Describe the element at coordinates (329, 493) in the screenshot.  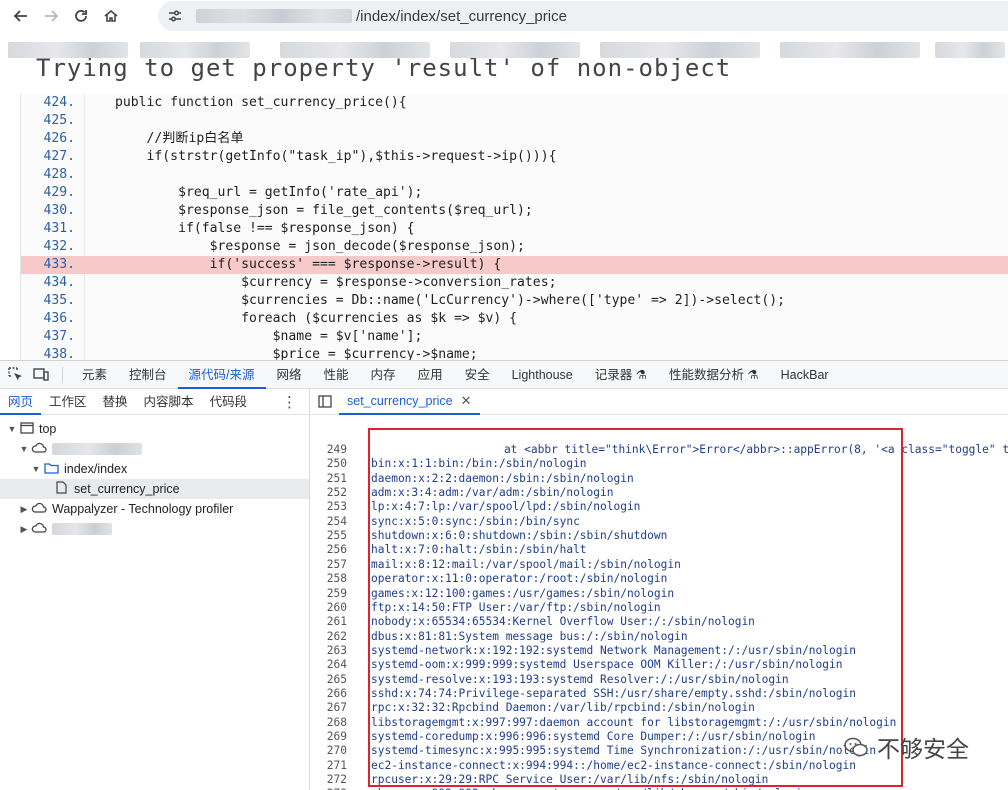
I see `source-line-number: 252` at that location.